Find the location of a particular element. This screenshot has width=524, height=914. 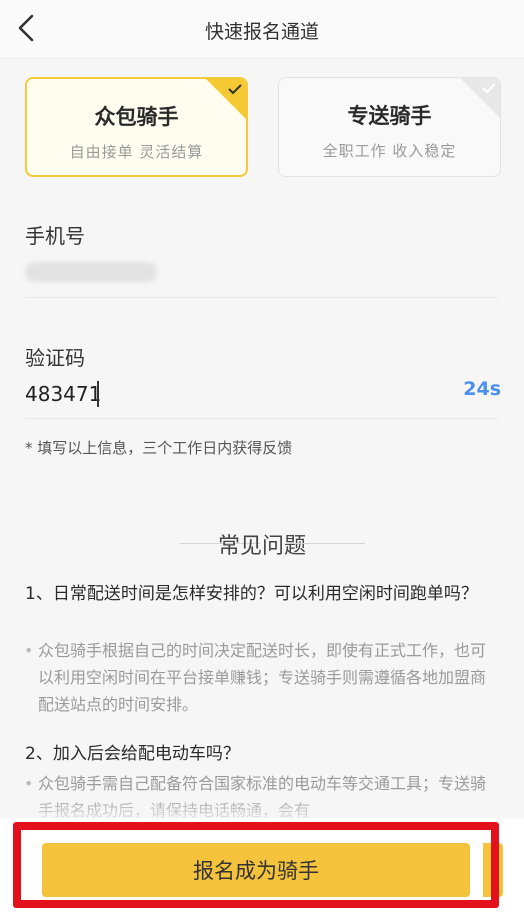

page-title: 快速报名通道 is located at coordinates (261, 32).